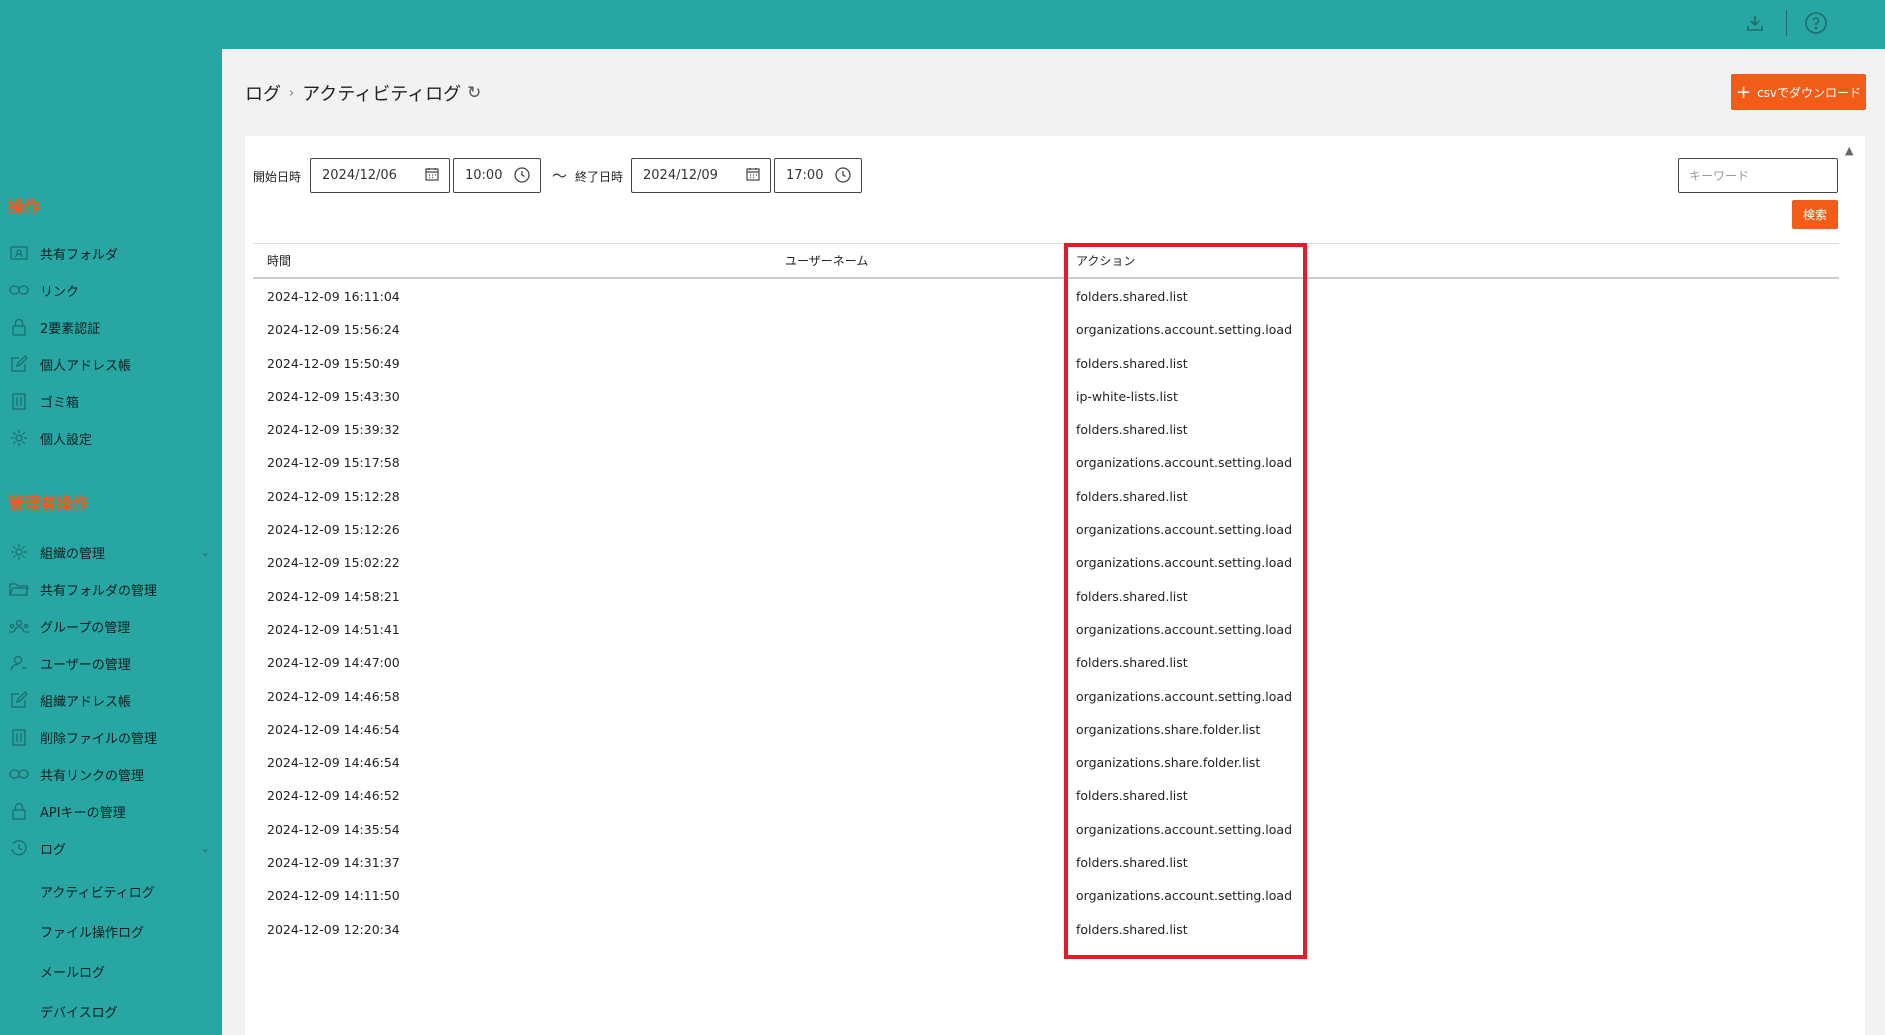 The width and height of the screenshot is (1885, 1035). Describe the element at coordinates (1758, 175) in the screenshot. I see `keyword-input` at that location.